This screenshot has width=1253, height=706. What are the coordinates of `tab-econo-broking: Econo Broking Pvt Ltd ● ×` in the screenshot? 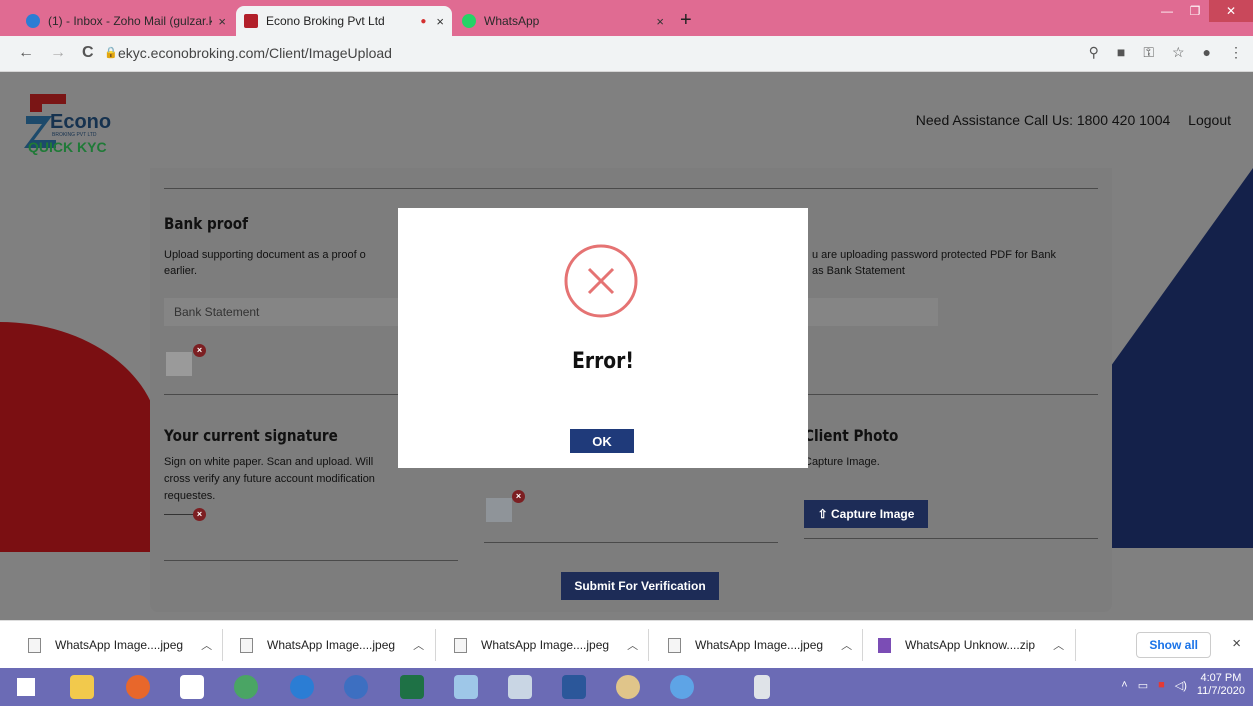 It's located at (344, 21).